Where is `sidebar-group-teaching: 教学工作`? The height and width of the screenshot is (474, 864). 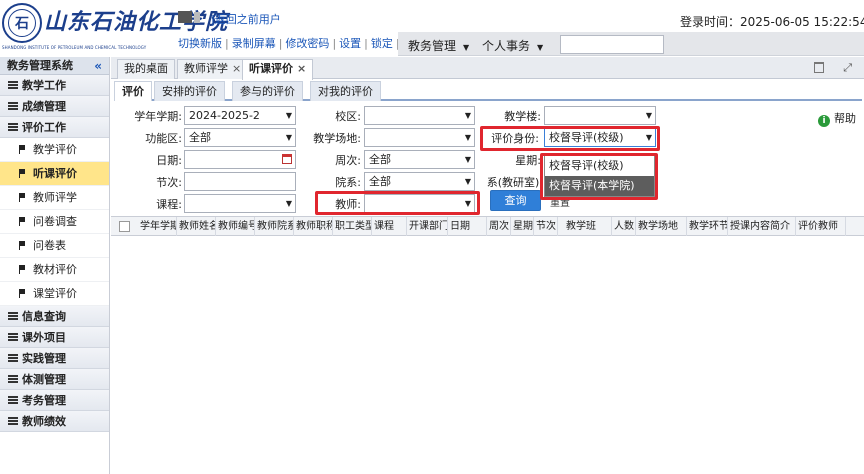 sidebar-group-teaching: 教学工作 is located at coordinates (54, 85).